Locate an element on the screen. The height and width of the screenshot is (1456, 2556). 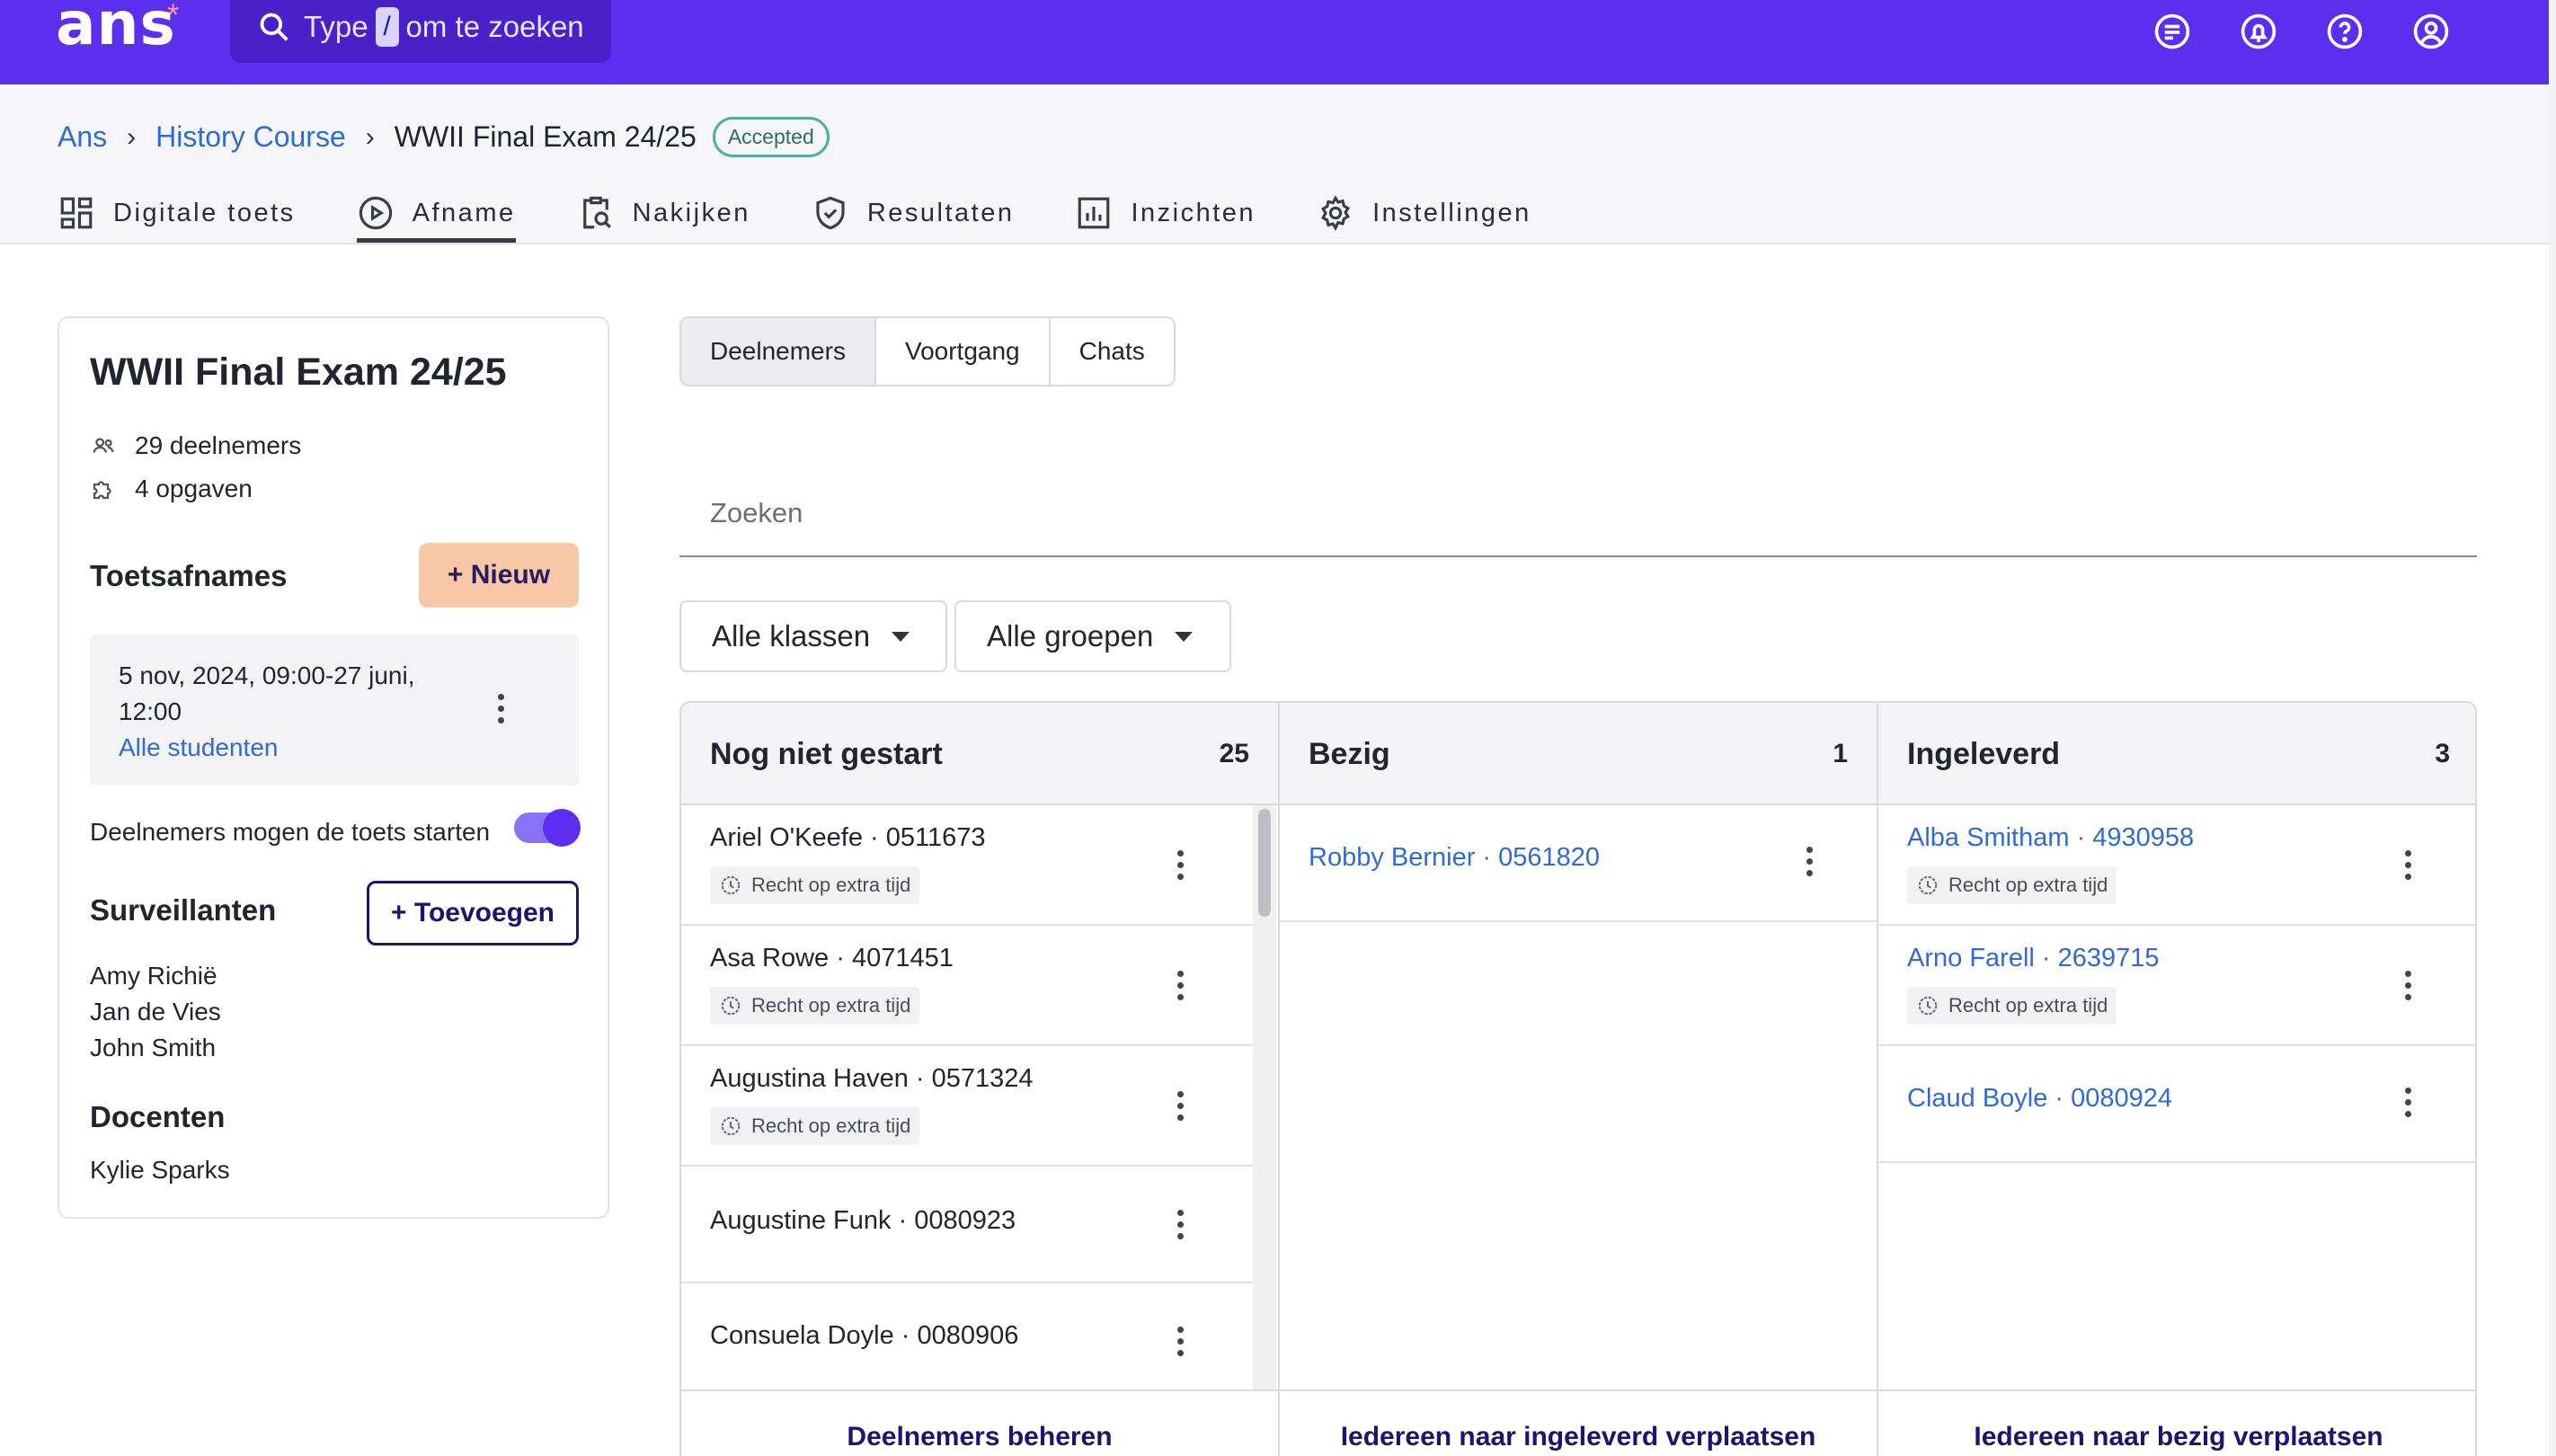
segment-chats: Chats is located at coordinates (1112, 352).